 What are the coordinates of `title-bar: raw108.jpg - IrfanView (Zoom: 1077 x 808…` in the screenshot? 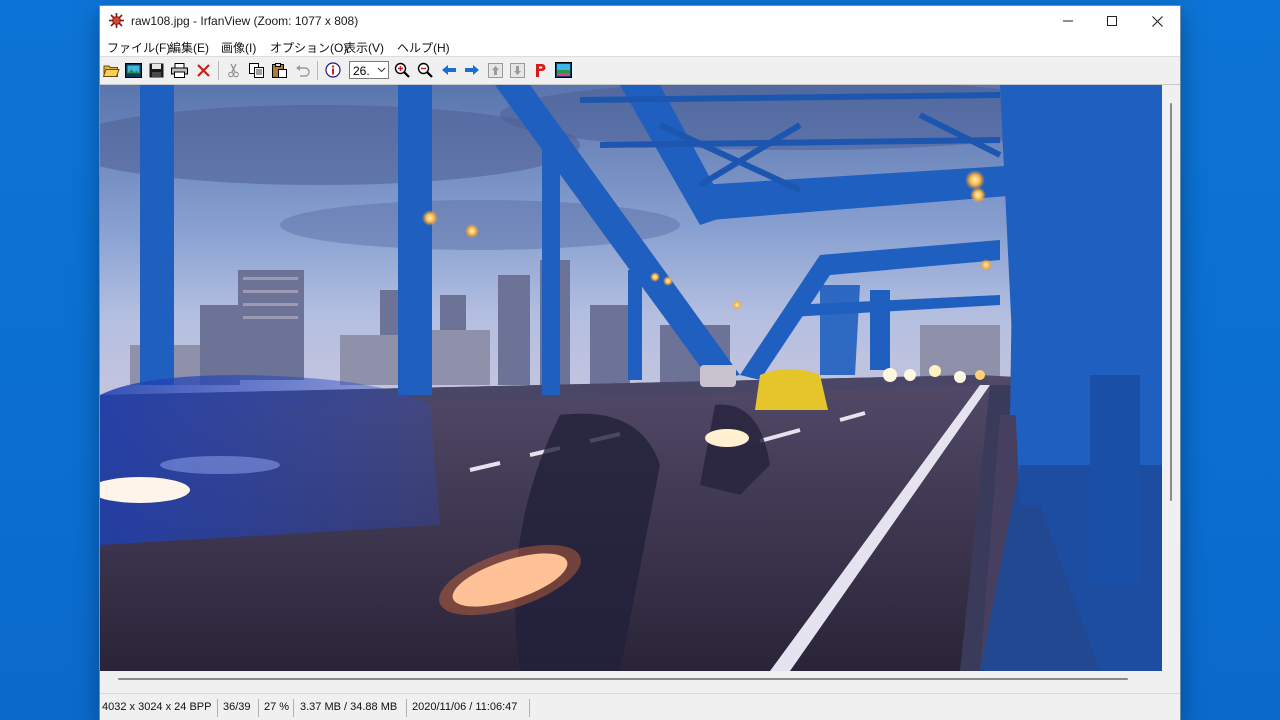 It's located at (640, 21).